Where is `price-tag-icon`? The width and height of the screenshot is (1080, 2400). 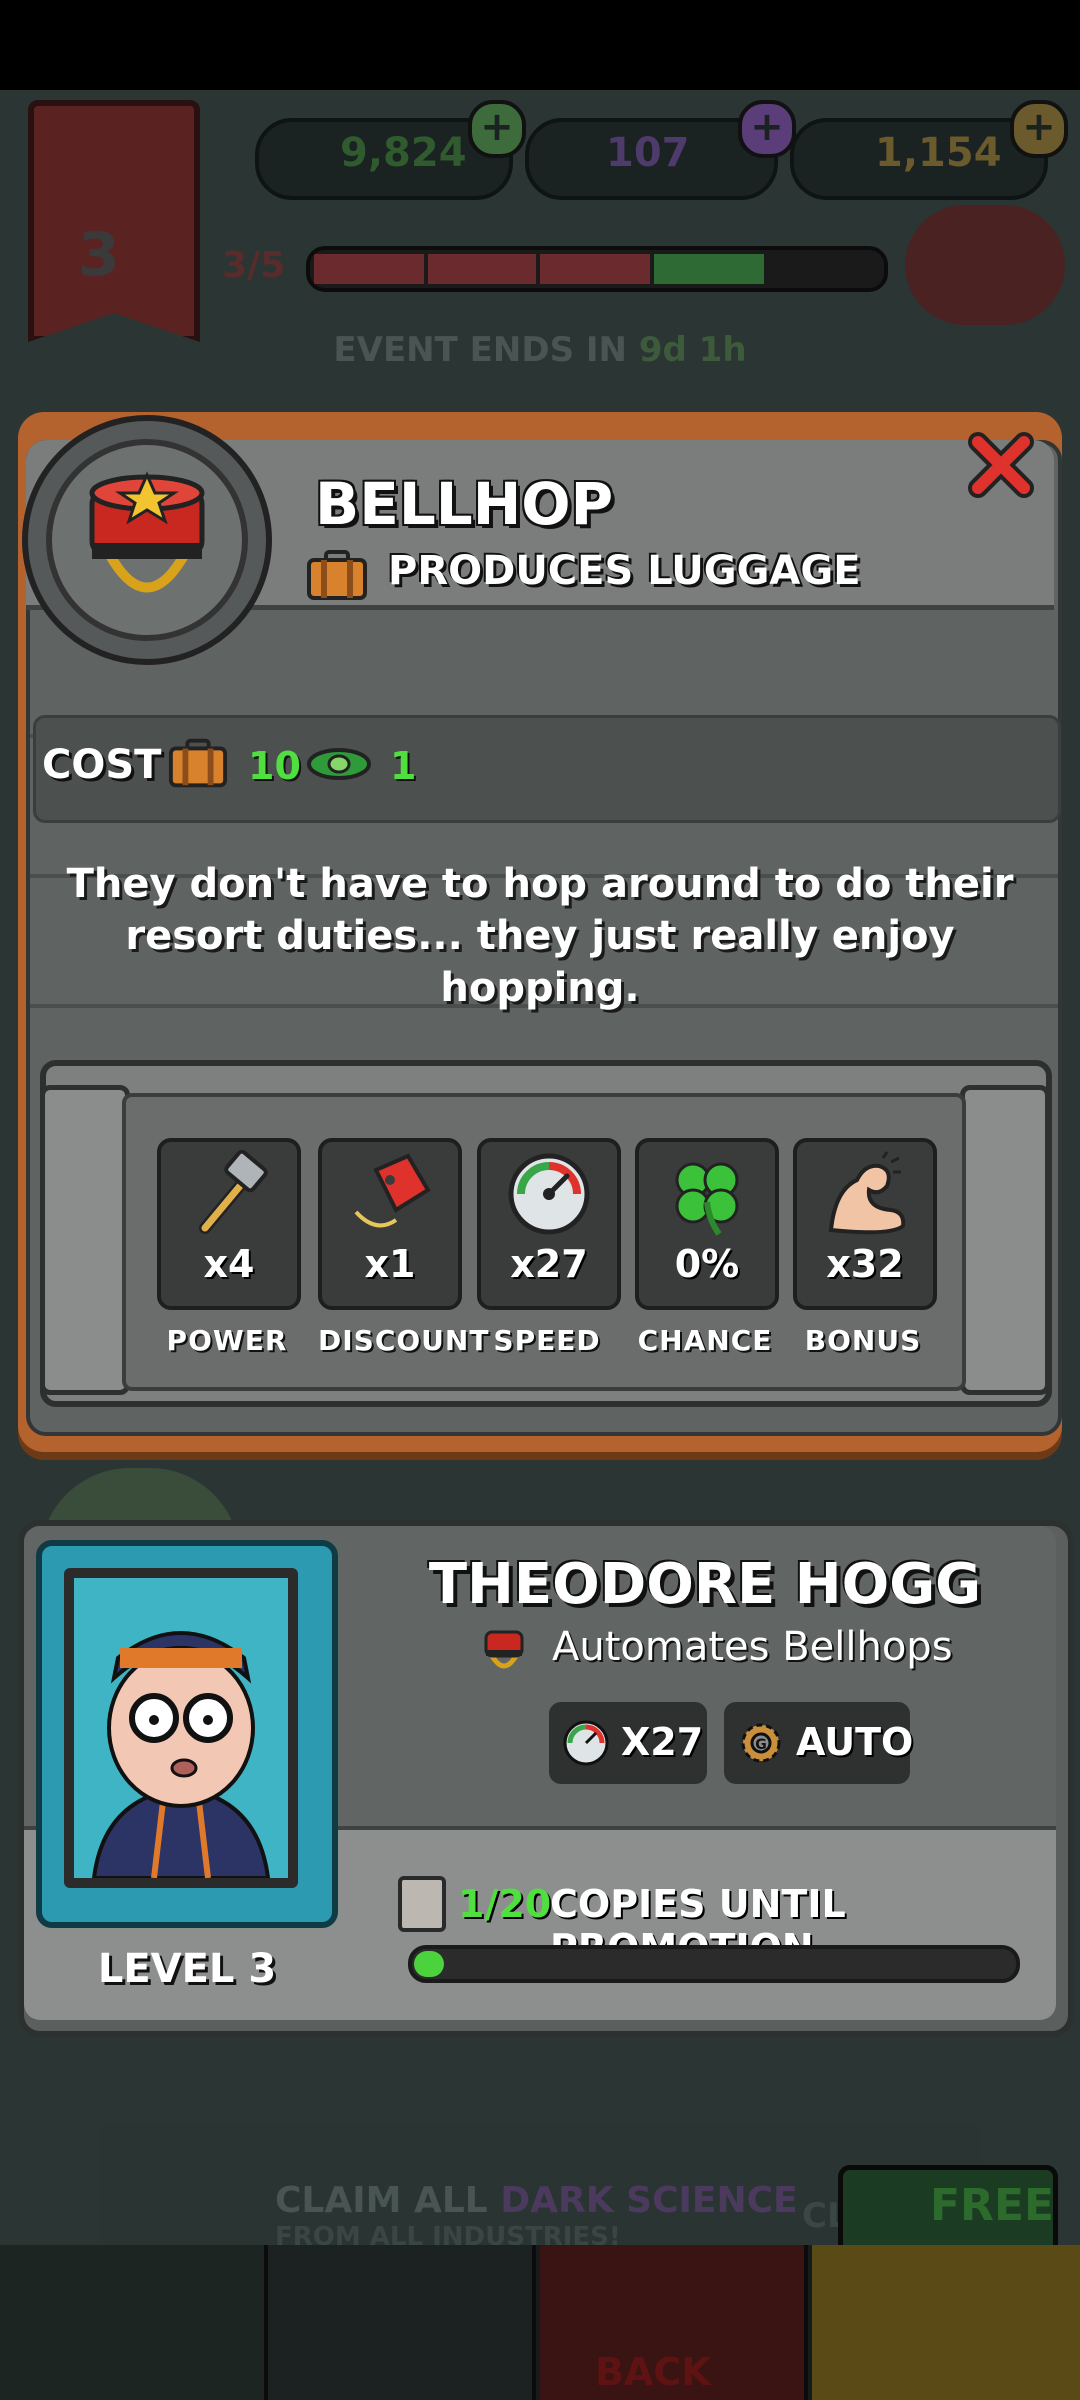
price-tag-icon is located at coordinates (392, 1190).